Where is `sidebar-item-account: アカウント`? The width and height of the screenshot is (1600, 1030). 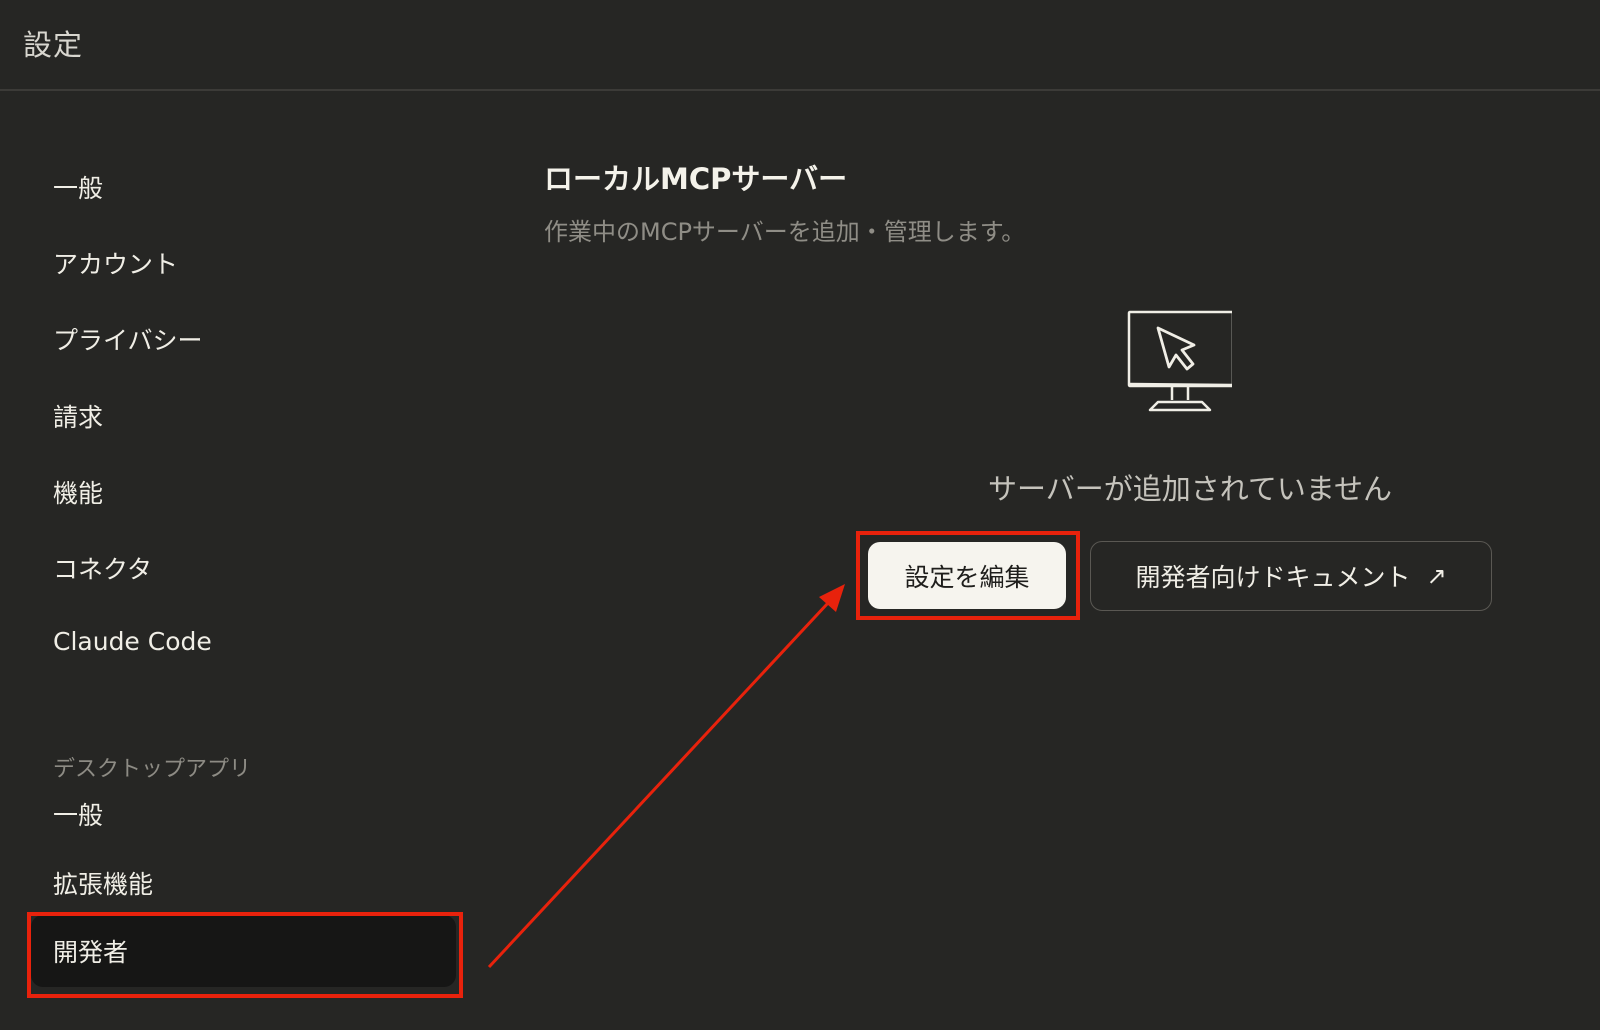 sidebar-item-account: アカウント is located at coordinates (115, 263).